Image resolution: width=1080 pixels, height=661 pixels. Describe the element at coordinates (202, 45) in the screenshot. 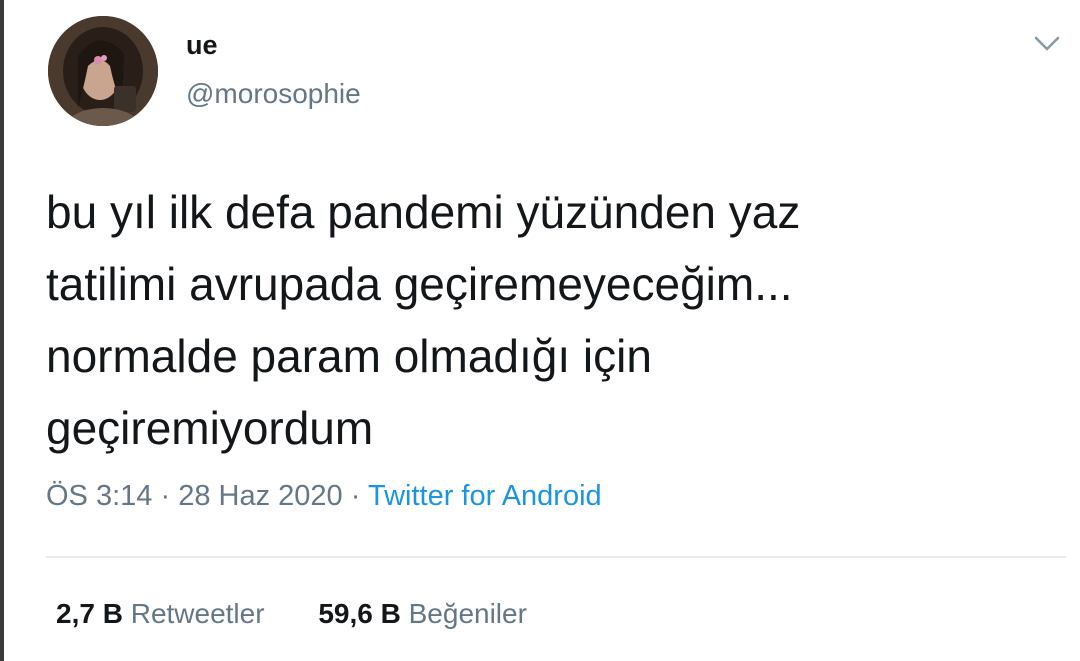

I see `display-name: ue` at that location.